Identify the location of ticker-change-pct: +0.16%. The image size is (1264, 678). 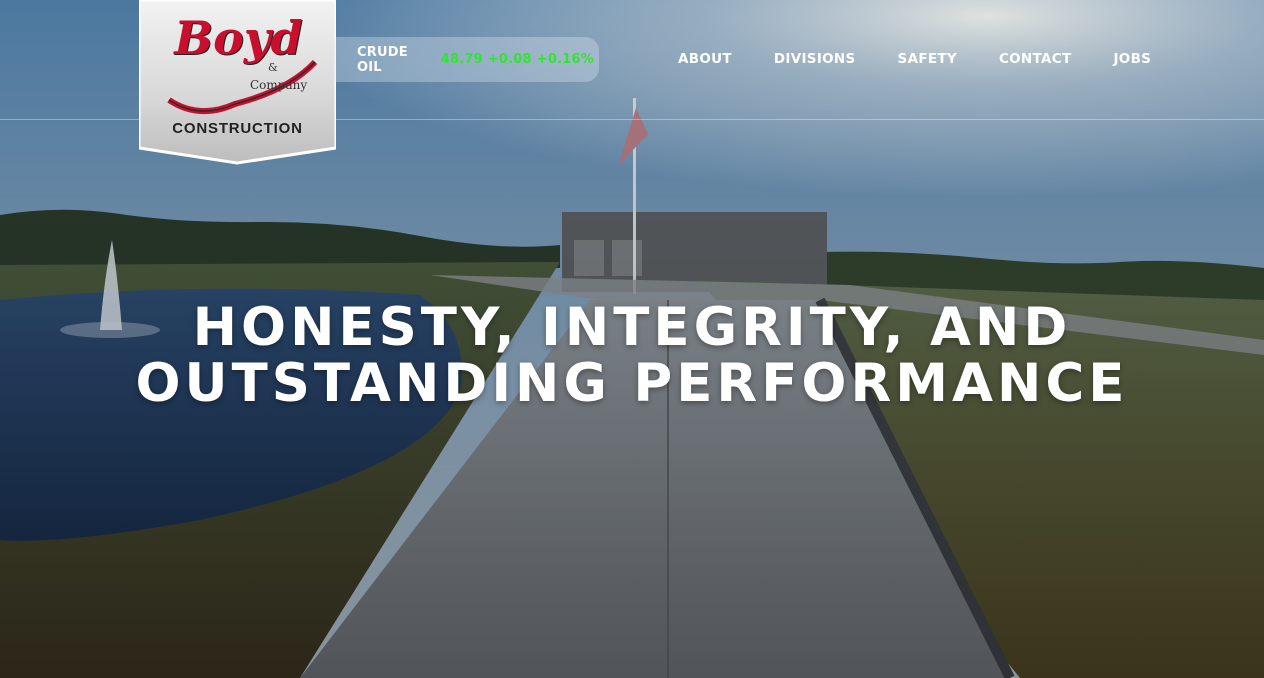
(565, 59).